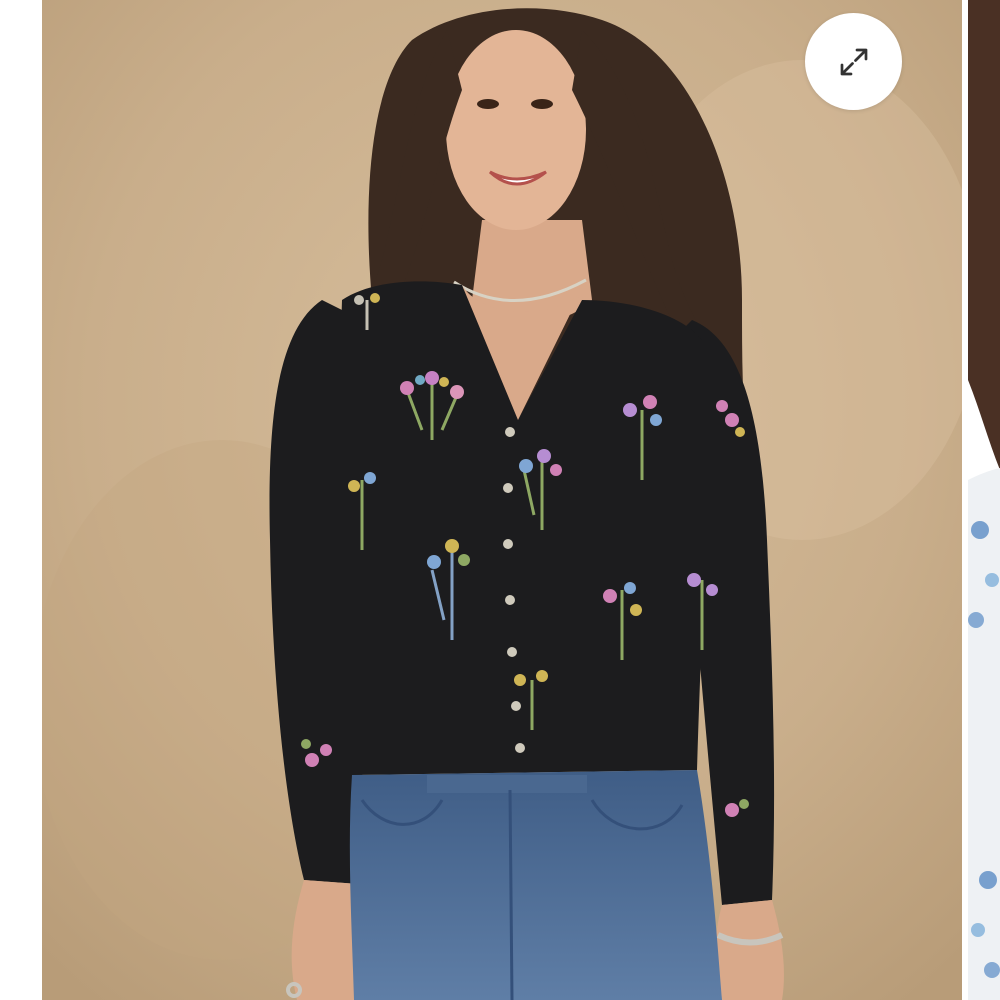 Image resolution: width=1000 pixels, height=1000 pixels. I want to click on next-product-image-preview, so click(984, 500).